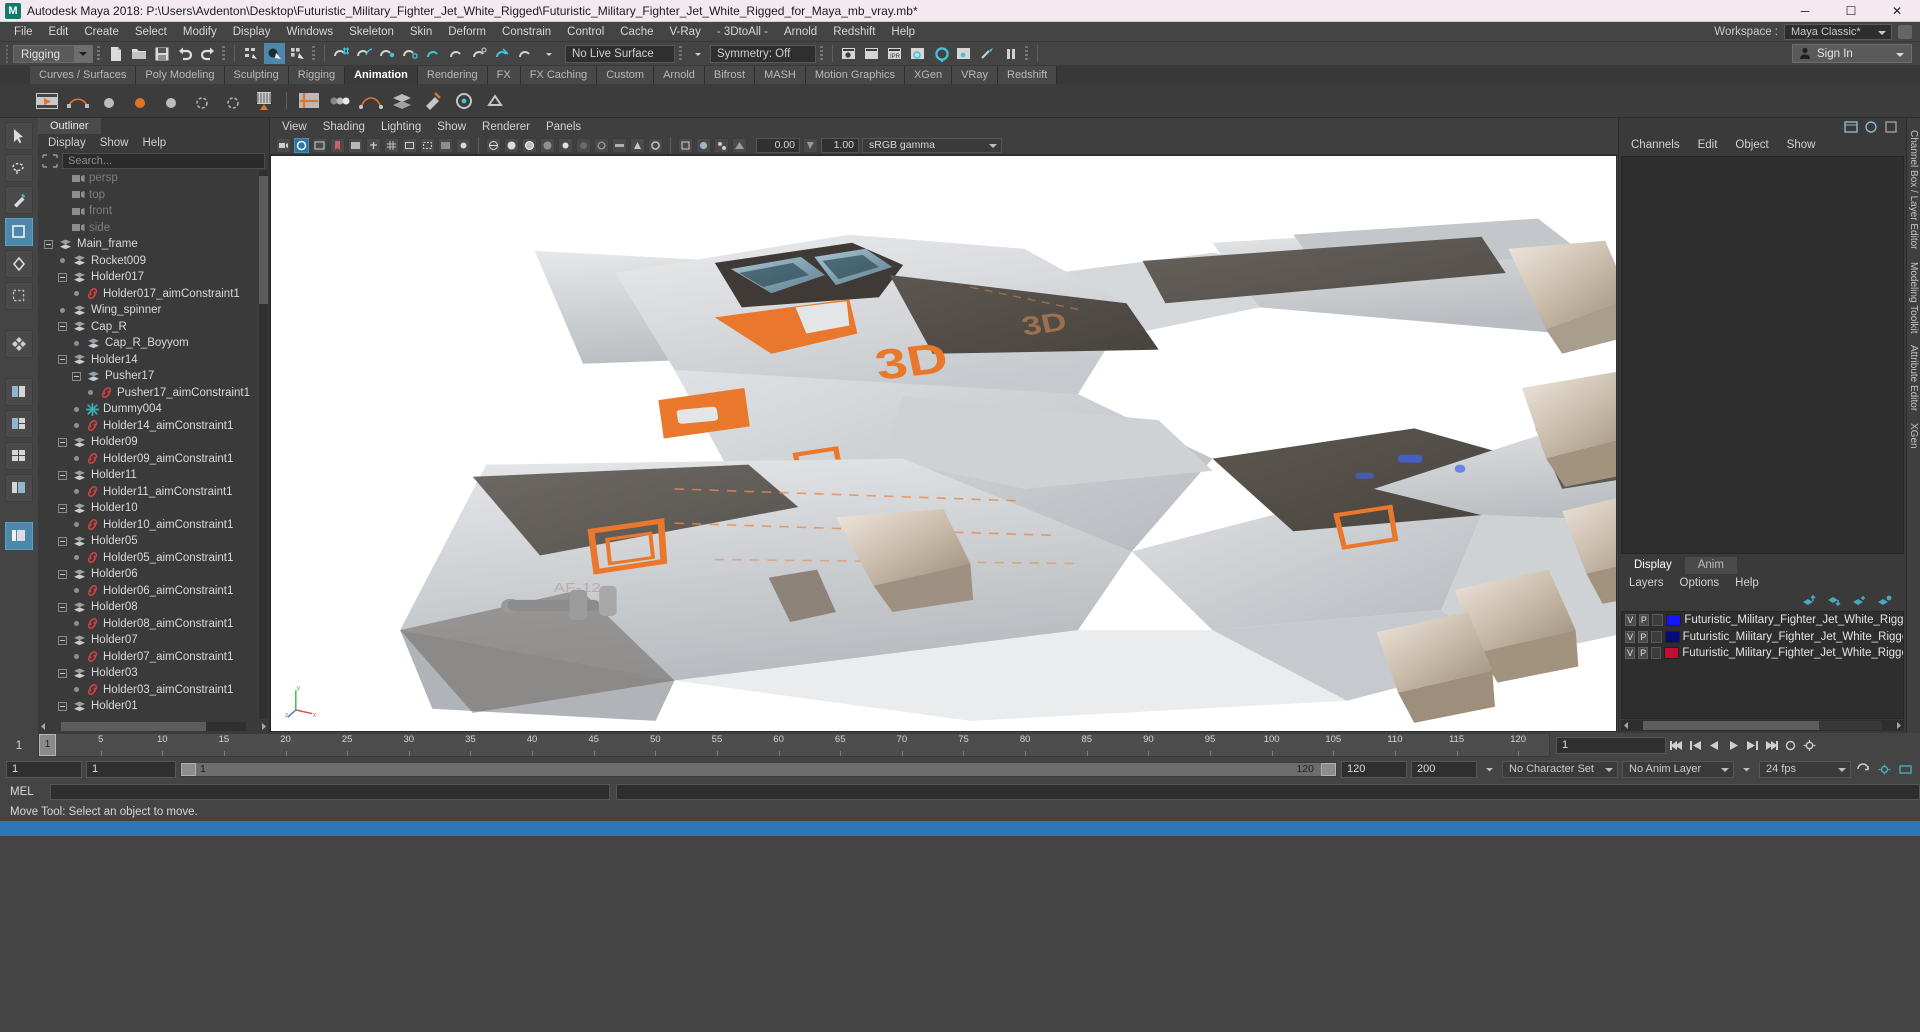  Describe the element at coordinates (200, 32) in the screenshot. I see `menu-modify: Modify` at that location.